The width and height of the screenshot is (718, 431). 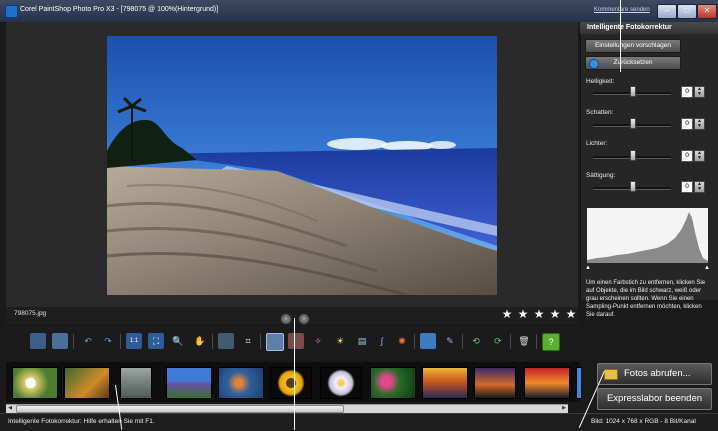 What do you see at coordinates (136, 383) in the screenshot?
I see `thumbnail-rock-stone` at bounding box center [136, 383].